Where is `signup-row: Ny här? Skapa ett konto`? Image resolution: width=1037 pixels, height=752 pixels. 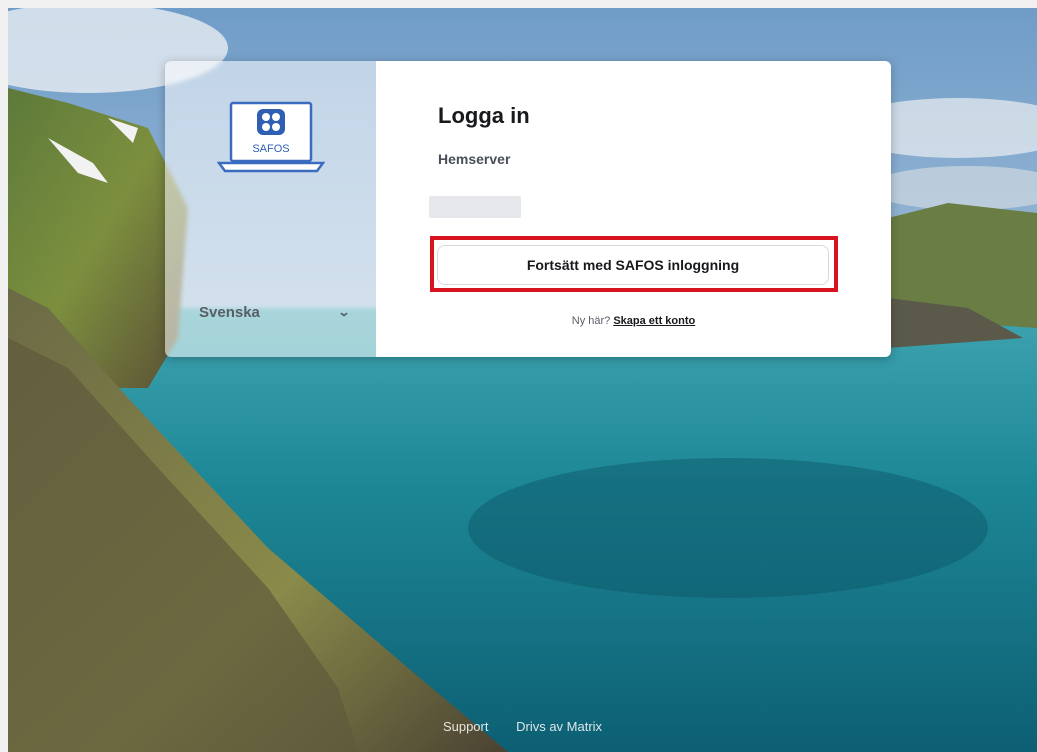
signup-row: Ny här? Skapa ett konto is located at coordinates (633, 321).